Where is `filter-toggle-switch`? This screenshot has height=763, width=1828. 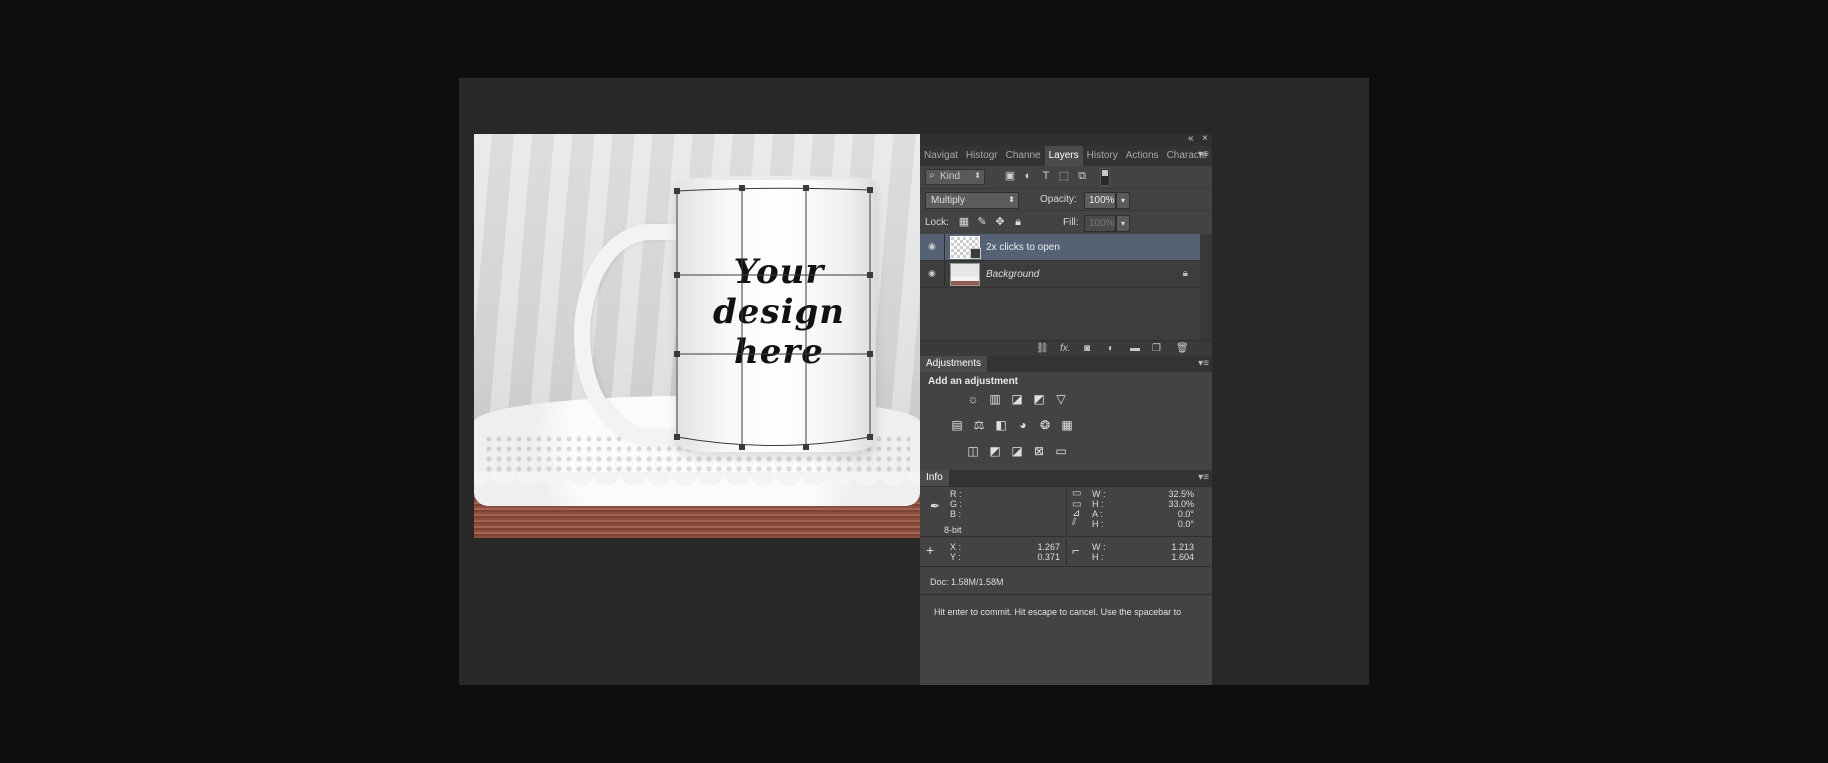
filter-toggle-switch is located at coordinates (1105, 177).